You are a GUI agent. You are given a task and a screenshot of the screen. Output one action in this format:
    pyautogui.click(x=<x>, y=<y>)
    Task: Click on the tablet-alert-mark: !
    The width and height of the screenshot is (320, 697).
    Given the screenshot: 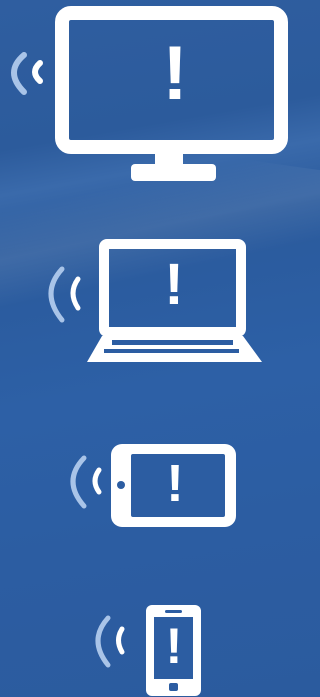 What is the action you would take?
    pyautogui.click(x=175, y=484)
    